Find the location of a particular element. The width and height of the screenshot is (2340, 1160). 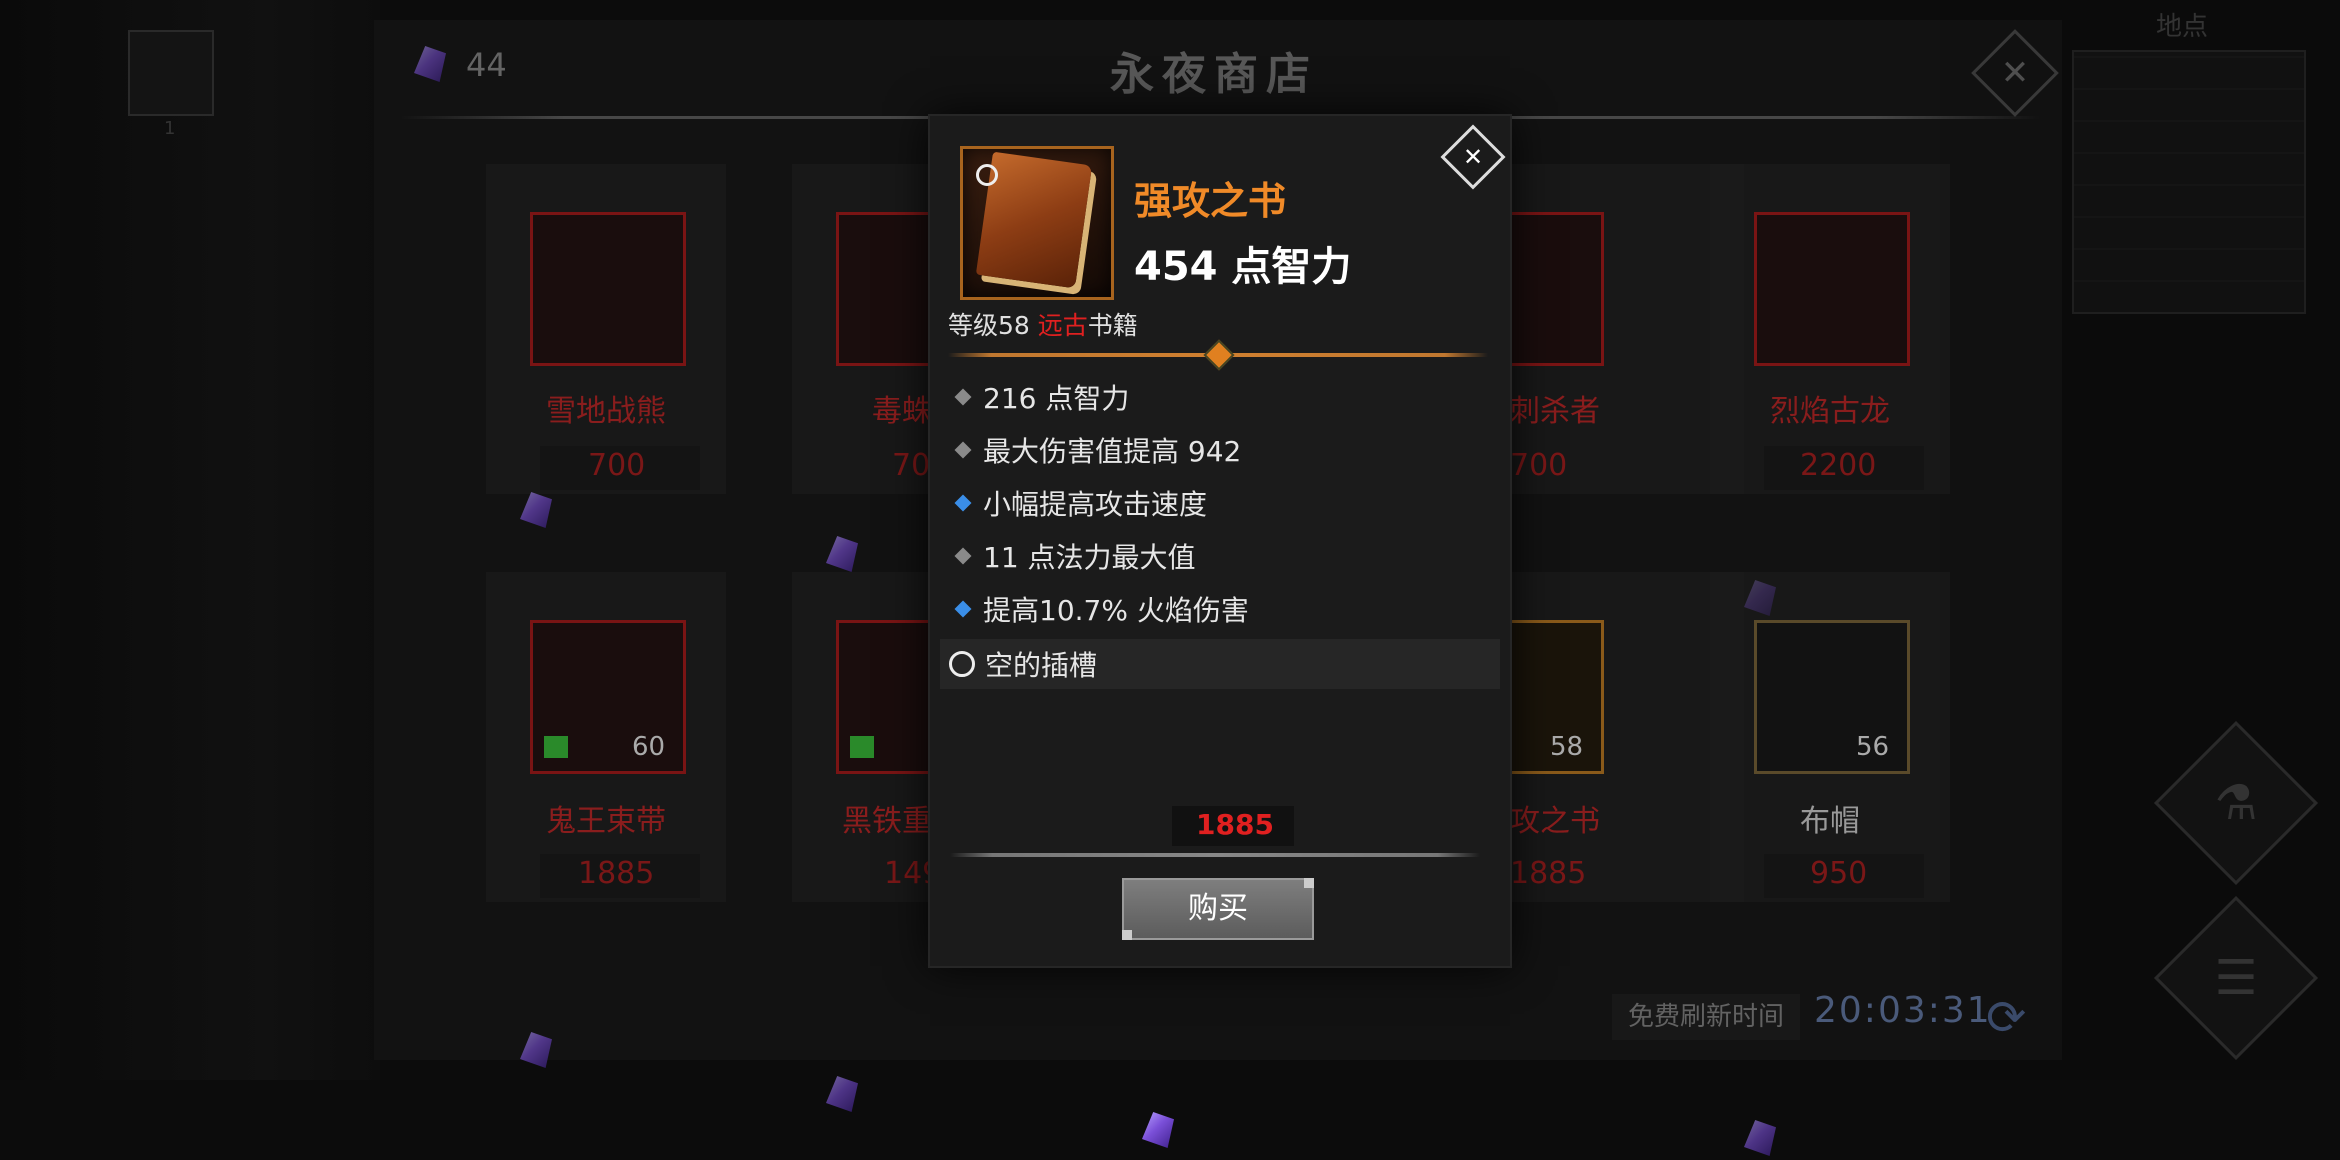

empty-socket-row: 空的插槽 is located at coordinates (1220, 664).